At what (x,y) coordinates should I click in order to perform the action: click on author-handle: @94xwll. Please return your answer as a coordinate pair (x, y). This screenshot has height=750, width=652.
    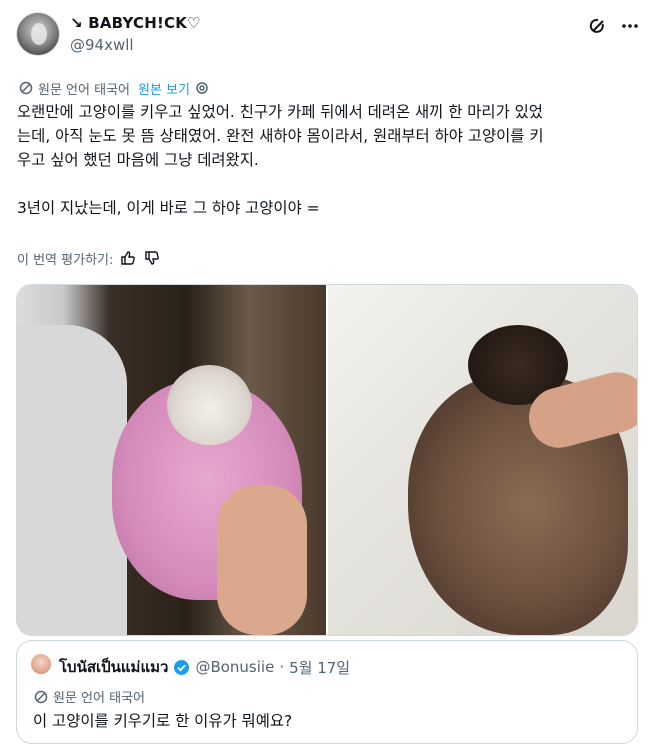
    Looking at the image, I should click on (102, 45).